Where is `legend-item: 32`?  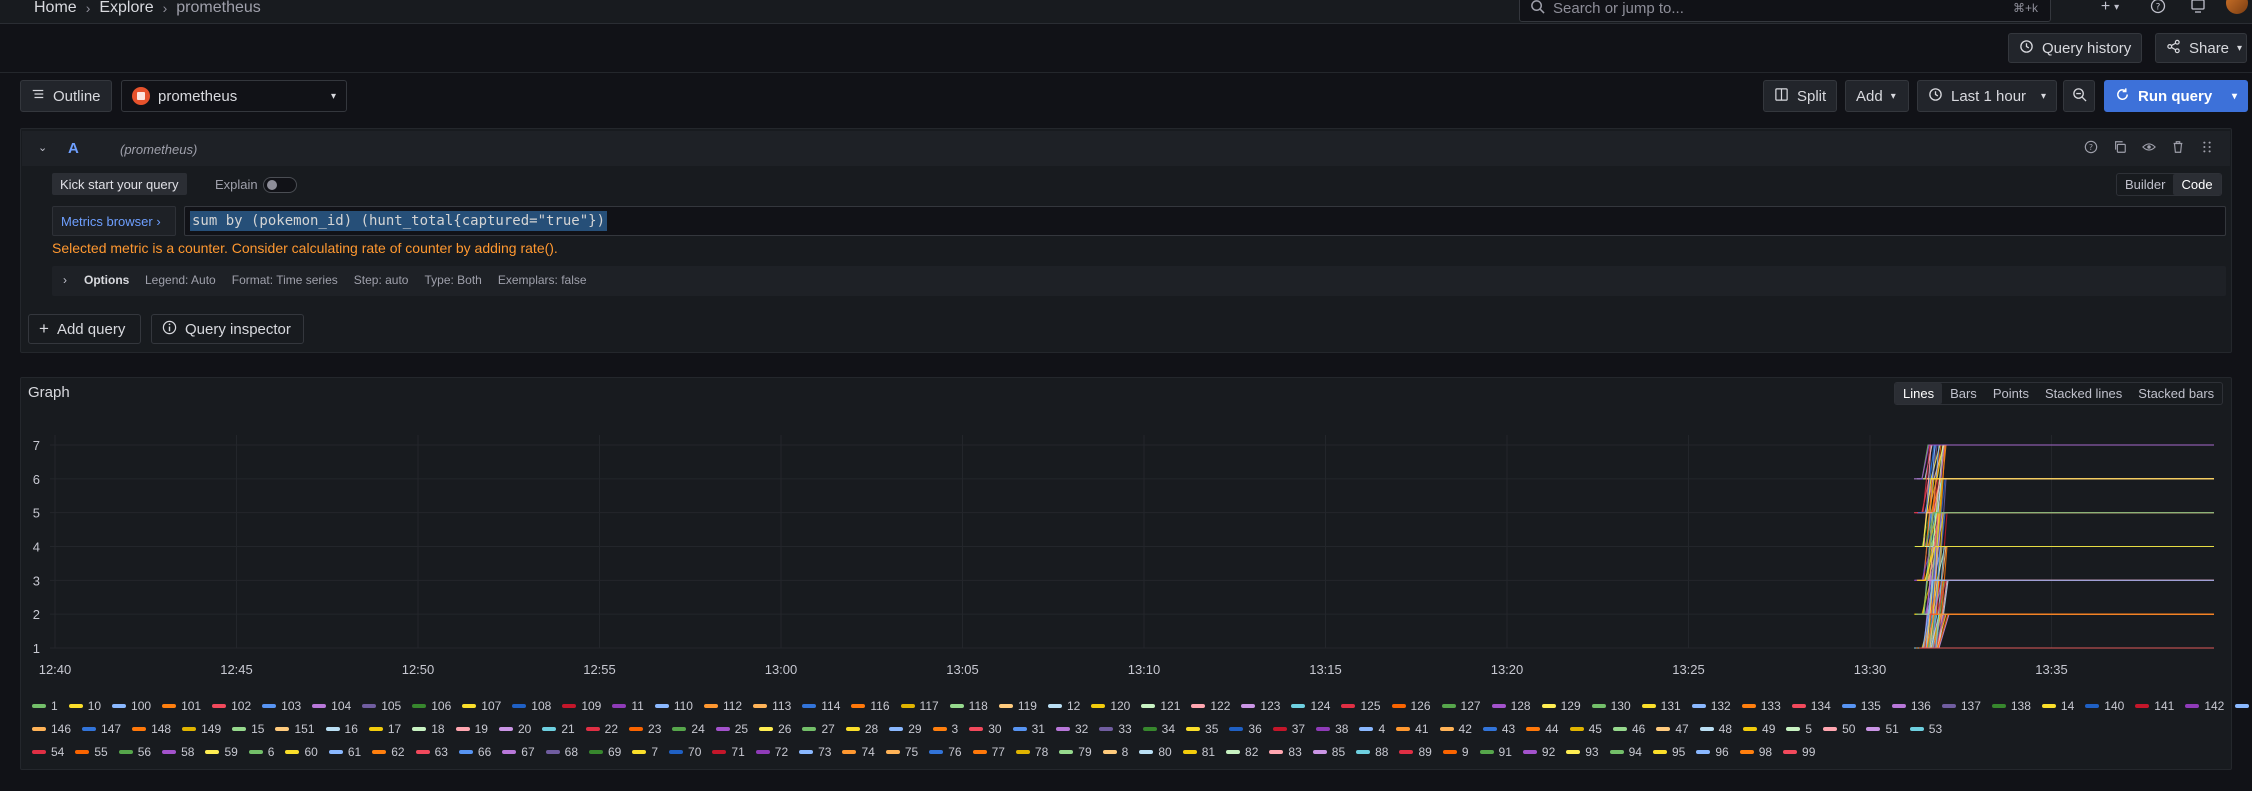
legend-item: 32 is located at coordinates (1071, 729).